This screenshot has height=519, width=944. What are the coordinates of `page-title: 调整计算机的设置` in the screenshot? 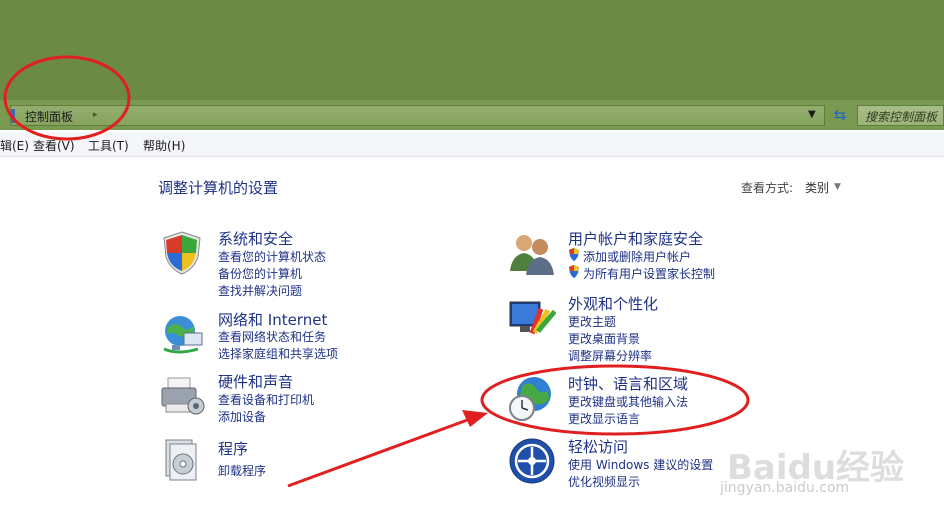 It's located at (218, 188).